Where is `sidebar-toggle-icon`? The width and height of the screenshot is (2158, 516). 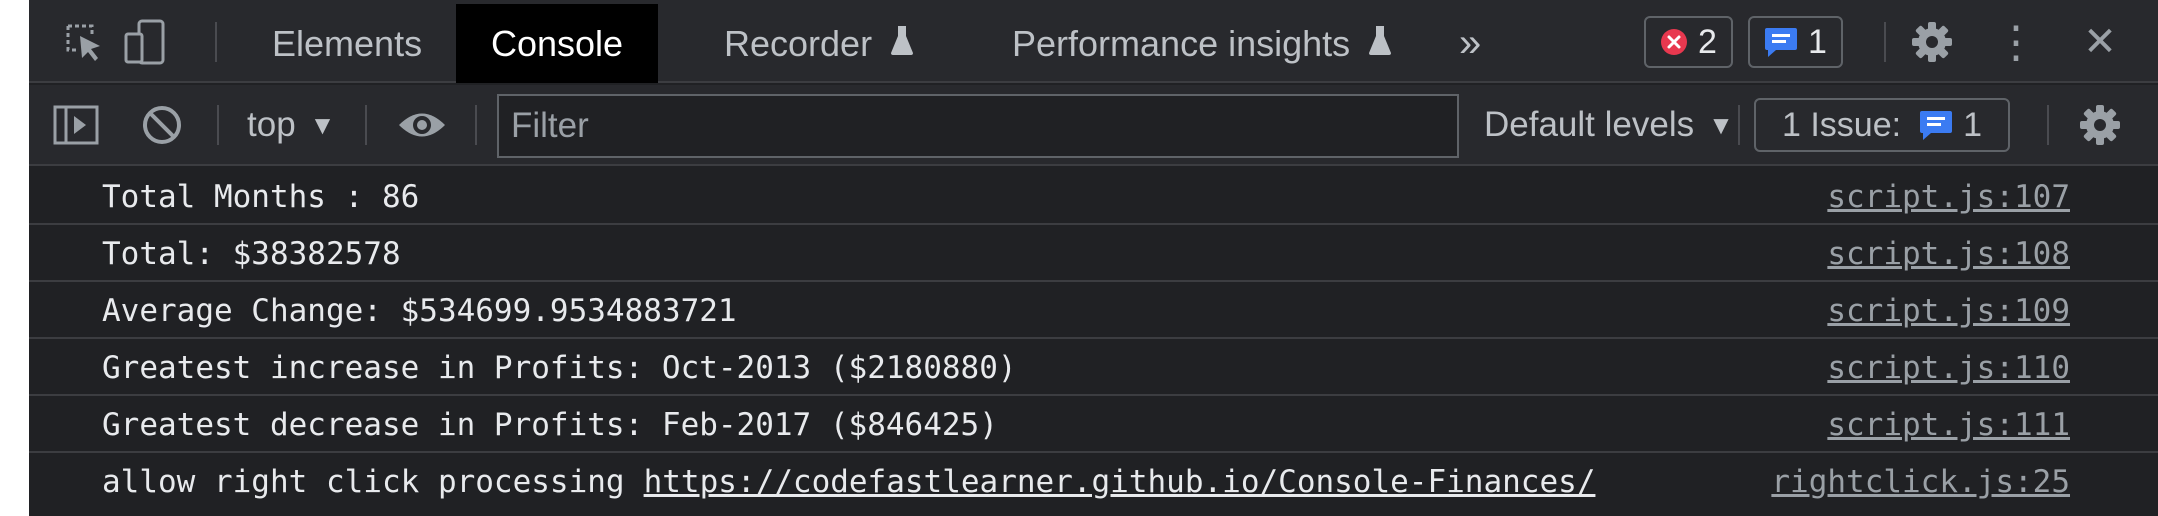 sidebar-toggle-icon is located at coordinates (76, 125).